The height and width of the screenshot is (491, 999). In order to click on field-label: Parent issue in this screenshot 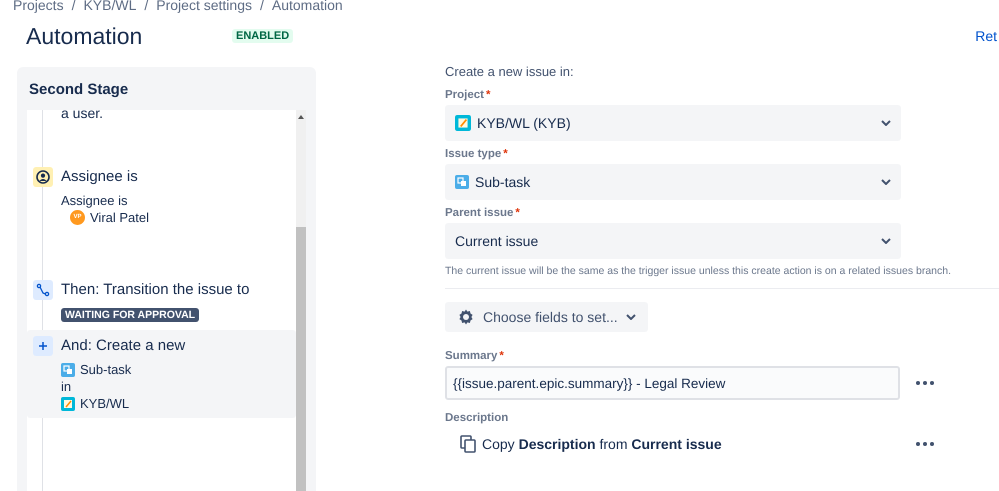, I will do `click(479, 213)`.